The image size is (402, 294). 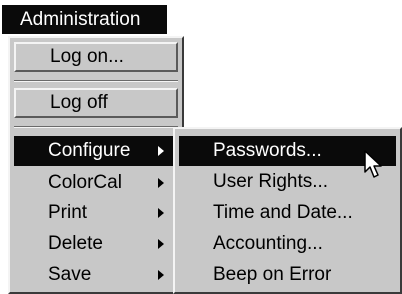 I want to click on menu-item-colorcal: ColorCal, so click(x=96, y=183).